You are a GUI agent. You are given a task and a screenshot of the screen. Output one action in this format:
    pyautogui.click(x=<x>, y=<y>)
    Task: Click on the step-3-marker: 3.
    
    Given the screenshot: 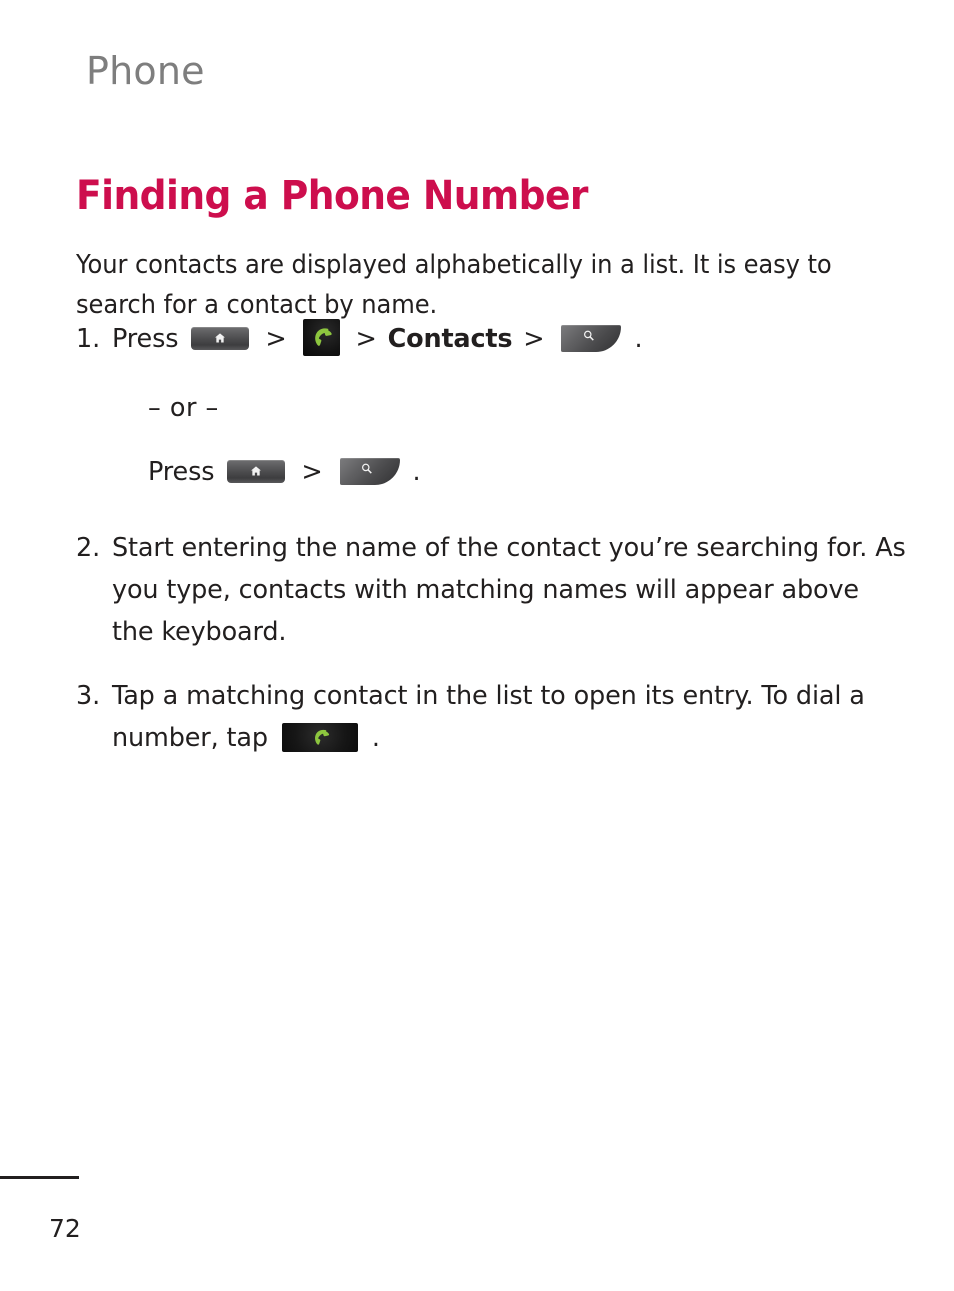 What is the action you would take?
    pyautogui.click(x=88, y=696)
    